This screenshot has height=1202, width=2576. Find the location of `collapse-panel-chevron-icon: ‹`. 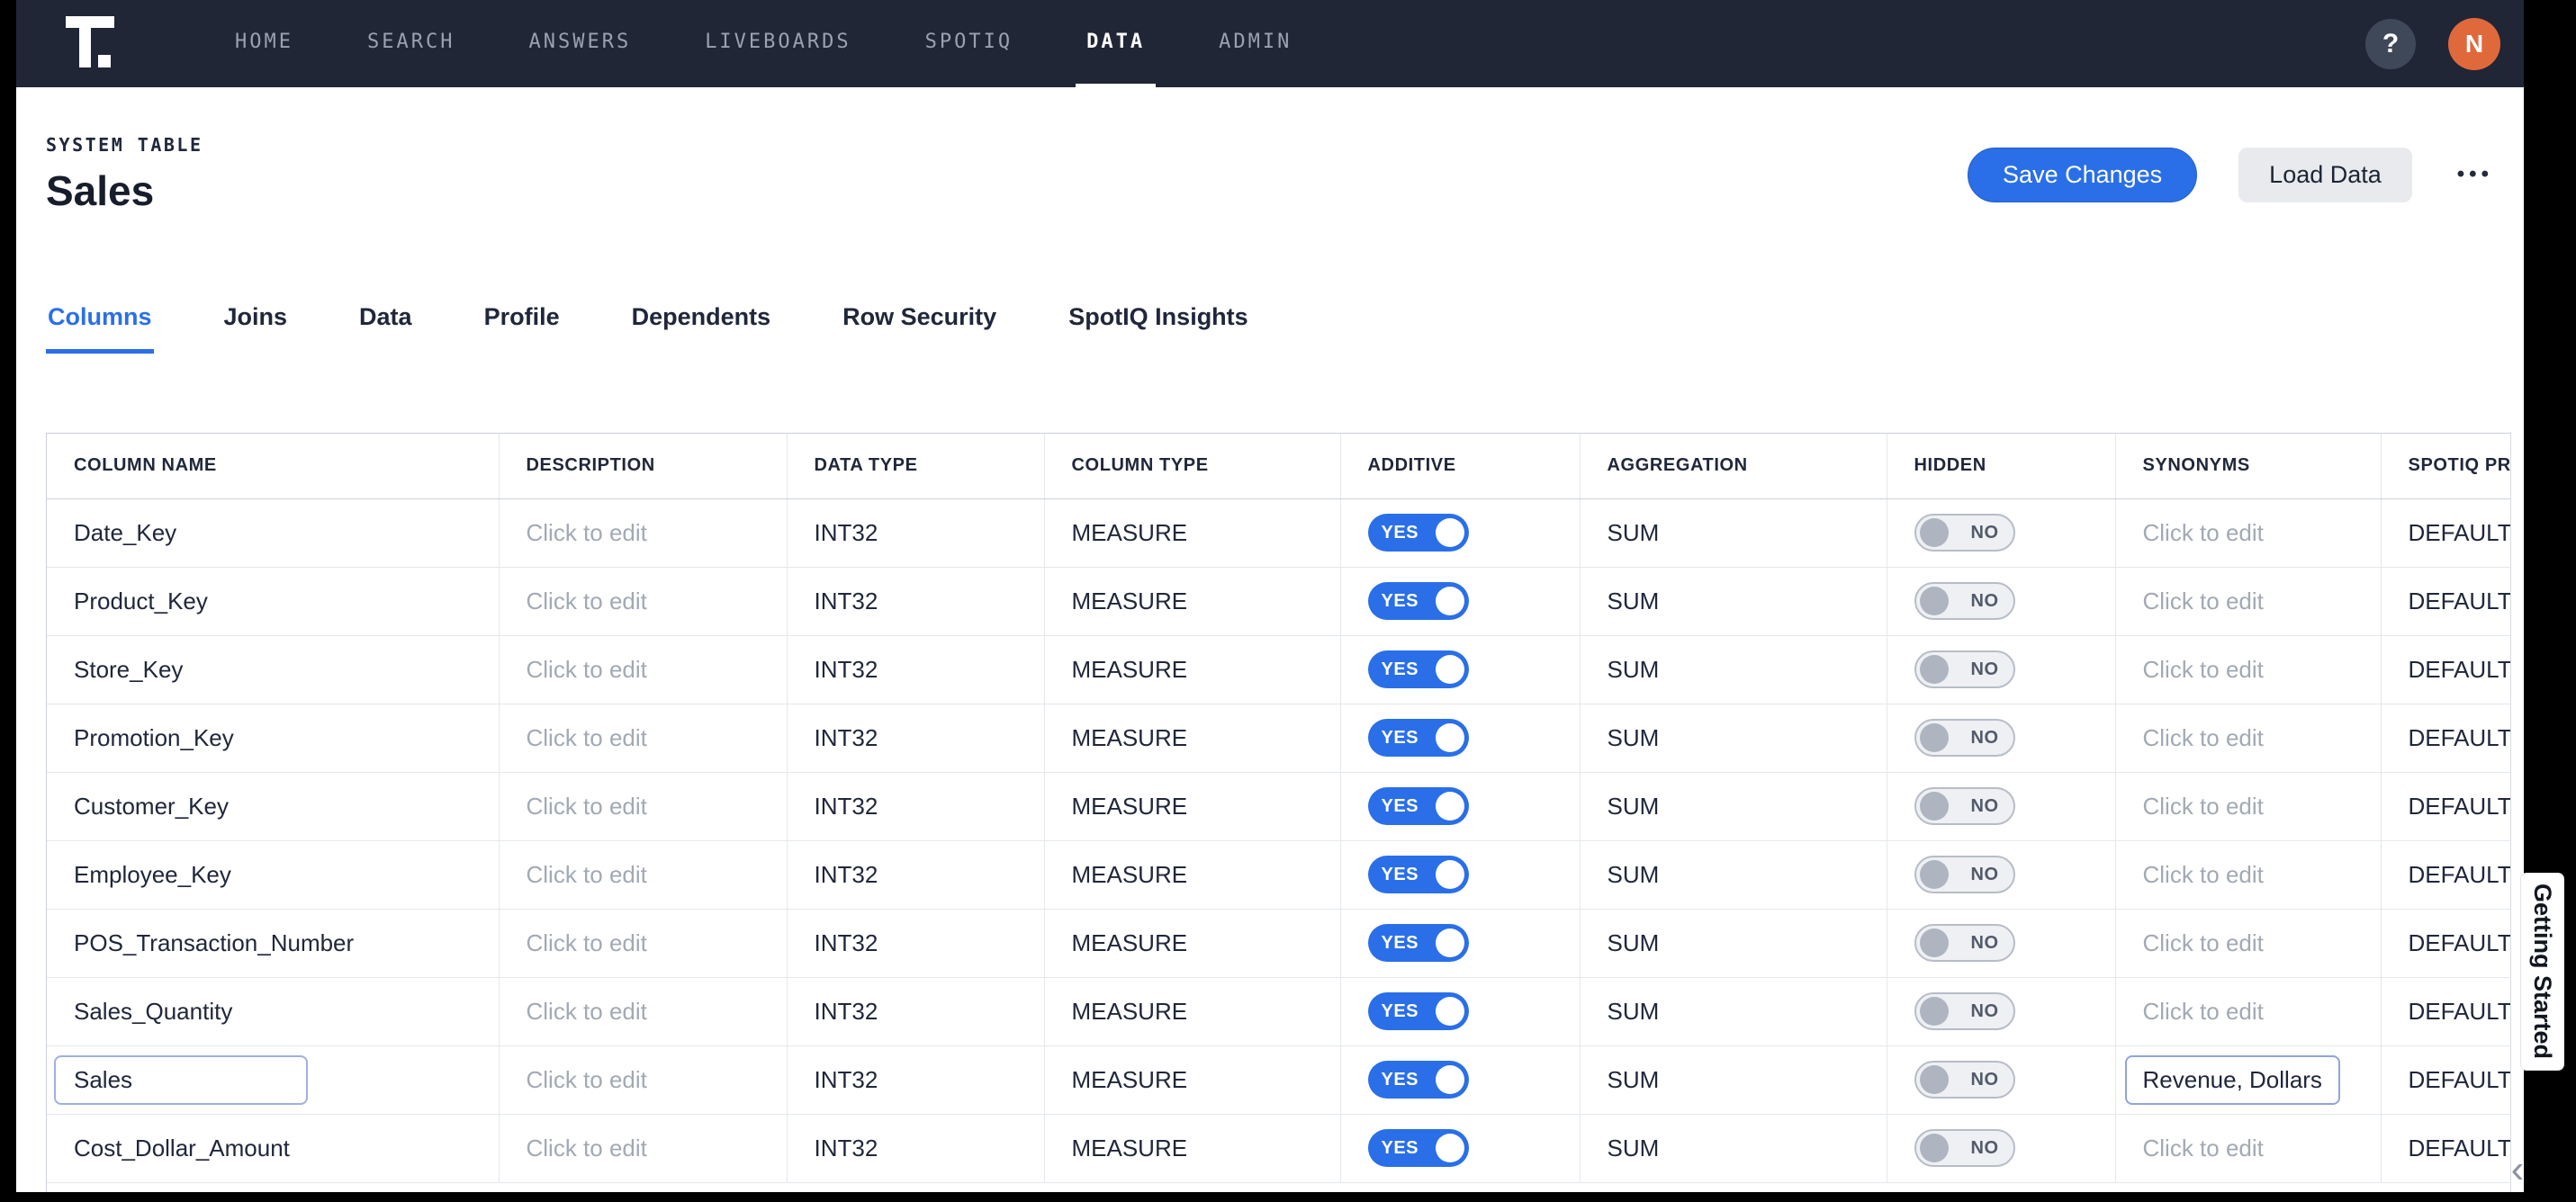

collapse-panel-chevron-icon: ‹ is located at coordinates (2517, 1169).